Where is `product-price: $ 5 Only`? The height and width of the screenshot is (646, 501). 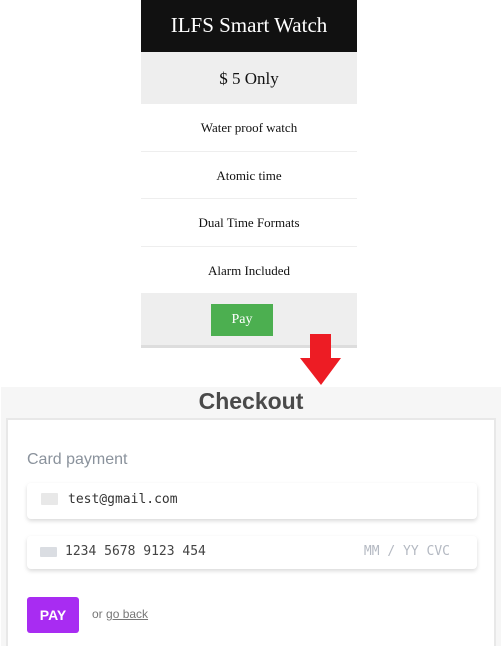
product-price: $ 5 Only is located at coordinates (249, 78).